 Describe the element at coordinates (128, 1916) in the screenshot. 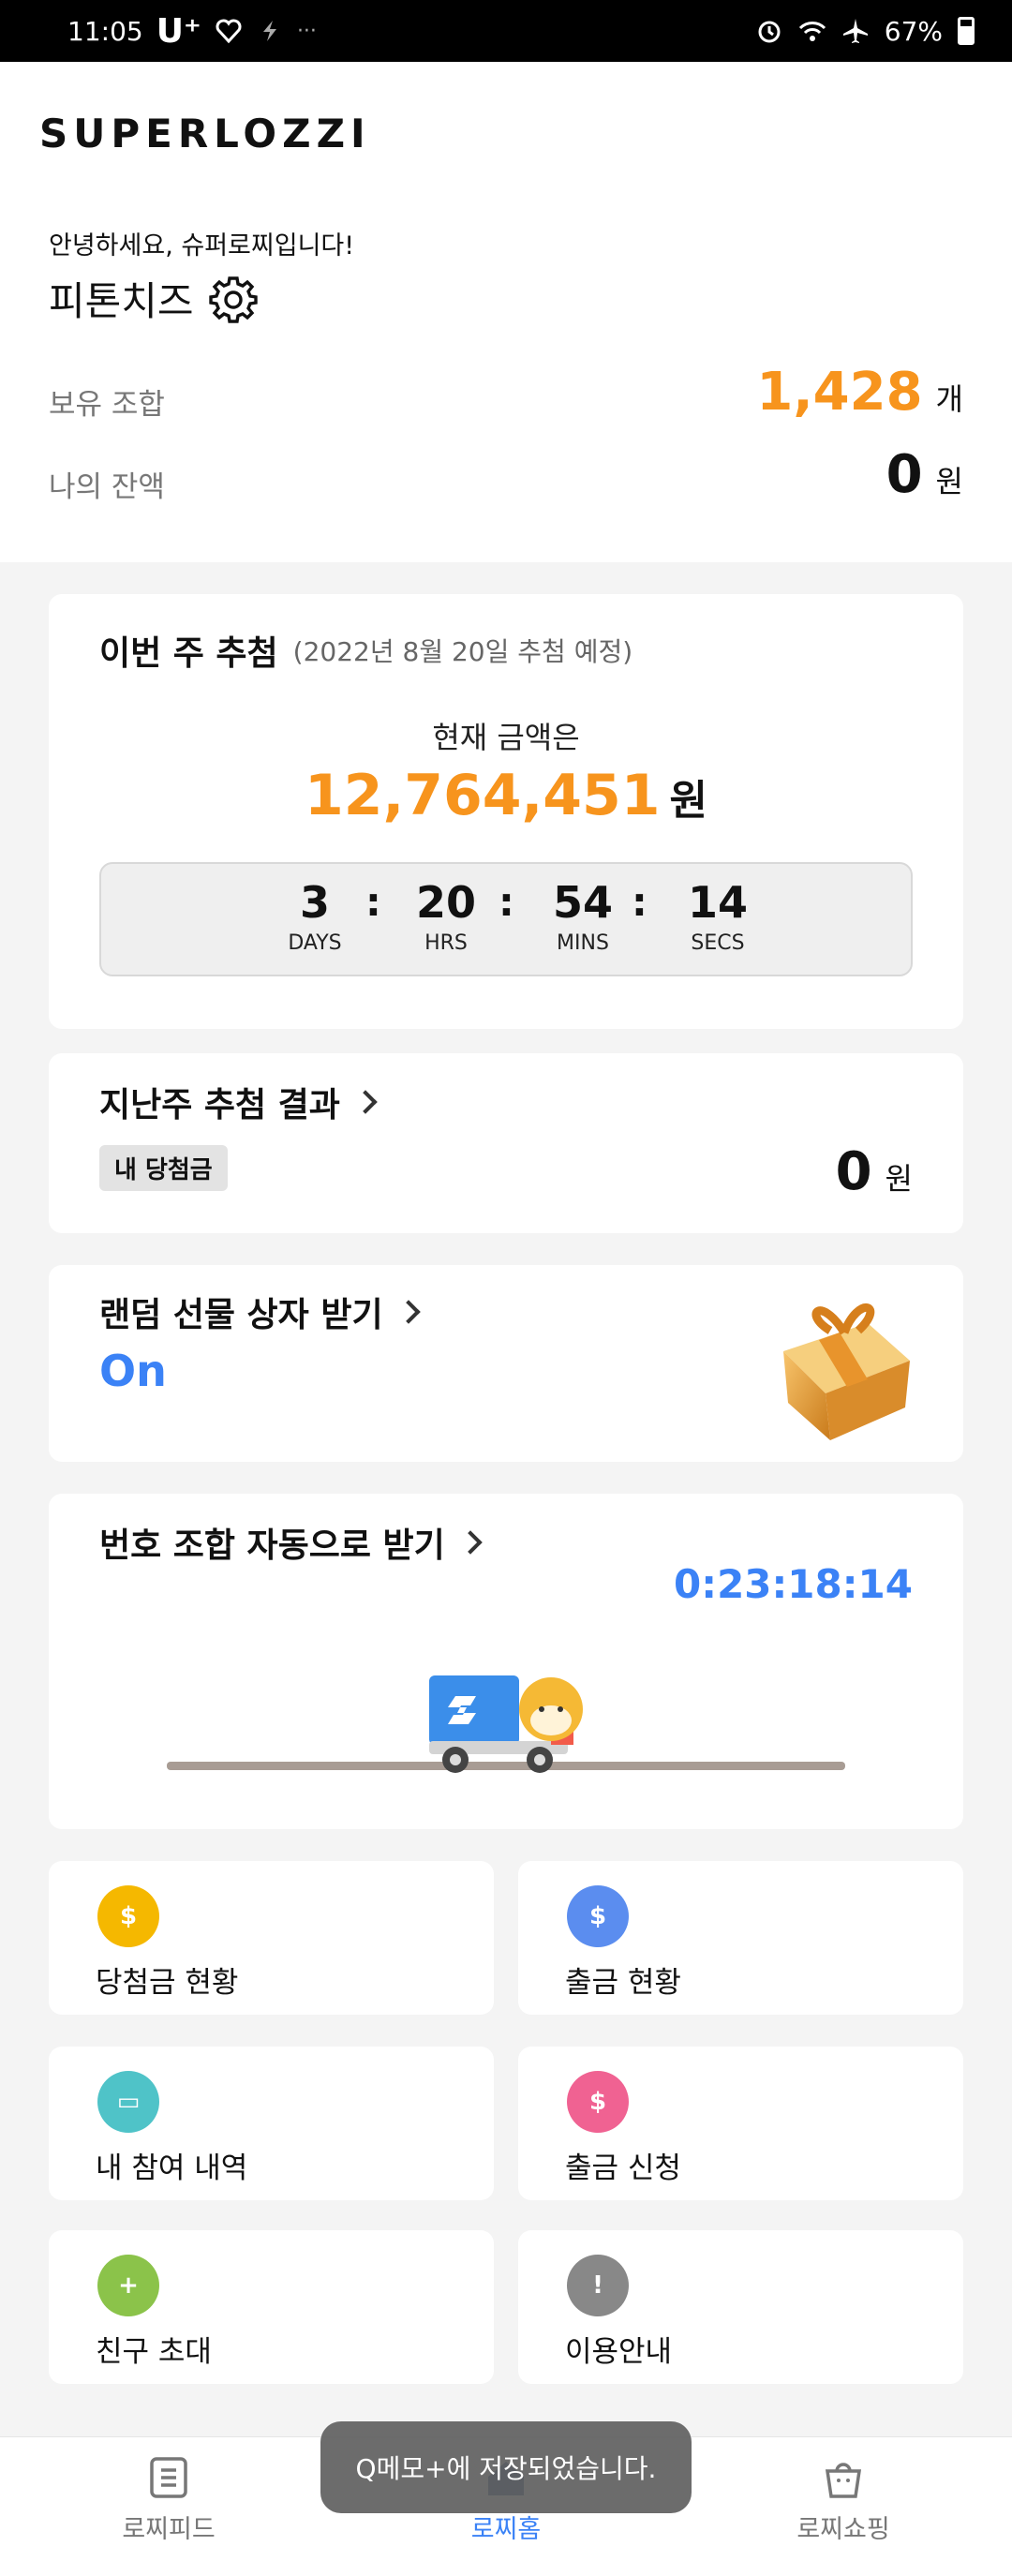

I see `wallet-icon: $` at that location.